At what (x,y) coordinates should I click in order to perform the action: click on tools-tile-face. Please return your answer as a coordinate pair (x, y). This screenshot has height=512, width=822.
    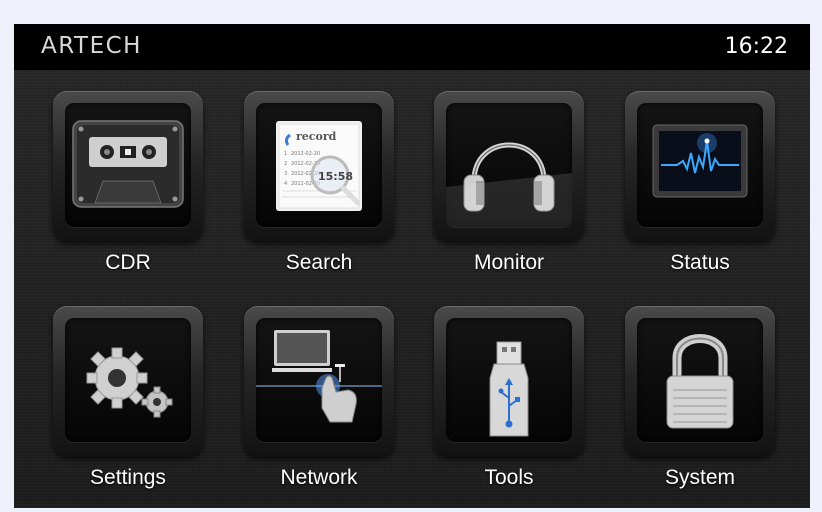
    Looking at the image, I should click on (509, 380).